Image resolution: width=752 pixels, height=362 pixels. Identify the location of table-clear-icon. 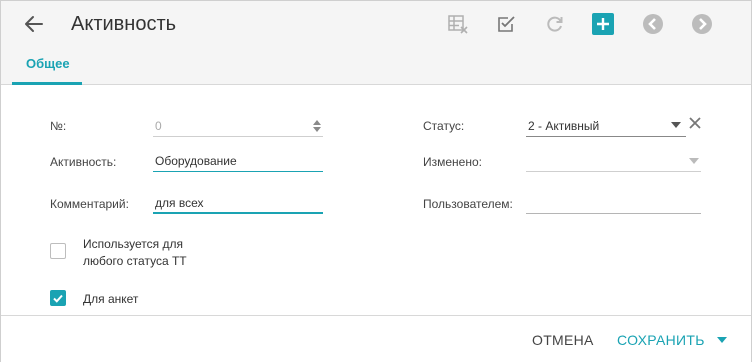
(458, 24).